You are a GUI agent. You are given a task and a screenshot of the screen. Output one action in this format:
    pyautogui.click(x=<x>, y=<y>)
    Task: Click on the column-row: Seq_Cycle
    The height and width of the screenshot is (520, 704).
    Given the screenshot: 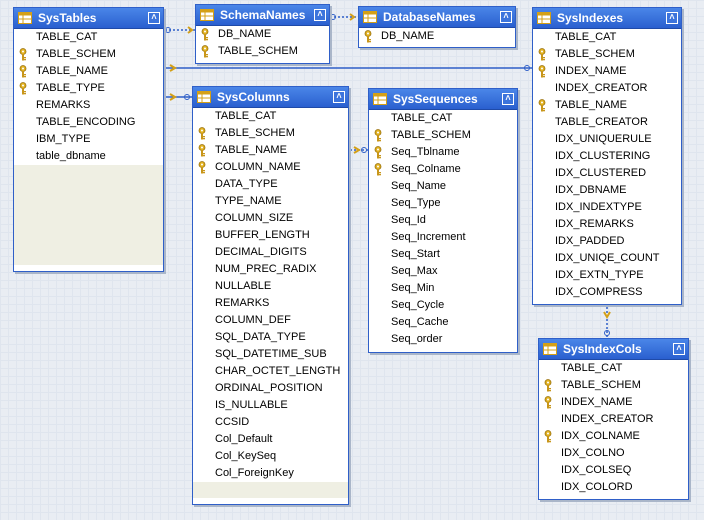 What is the action you would take?
    pyautogui.click(x=443, y=305)
    